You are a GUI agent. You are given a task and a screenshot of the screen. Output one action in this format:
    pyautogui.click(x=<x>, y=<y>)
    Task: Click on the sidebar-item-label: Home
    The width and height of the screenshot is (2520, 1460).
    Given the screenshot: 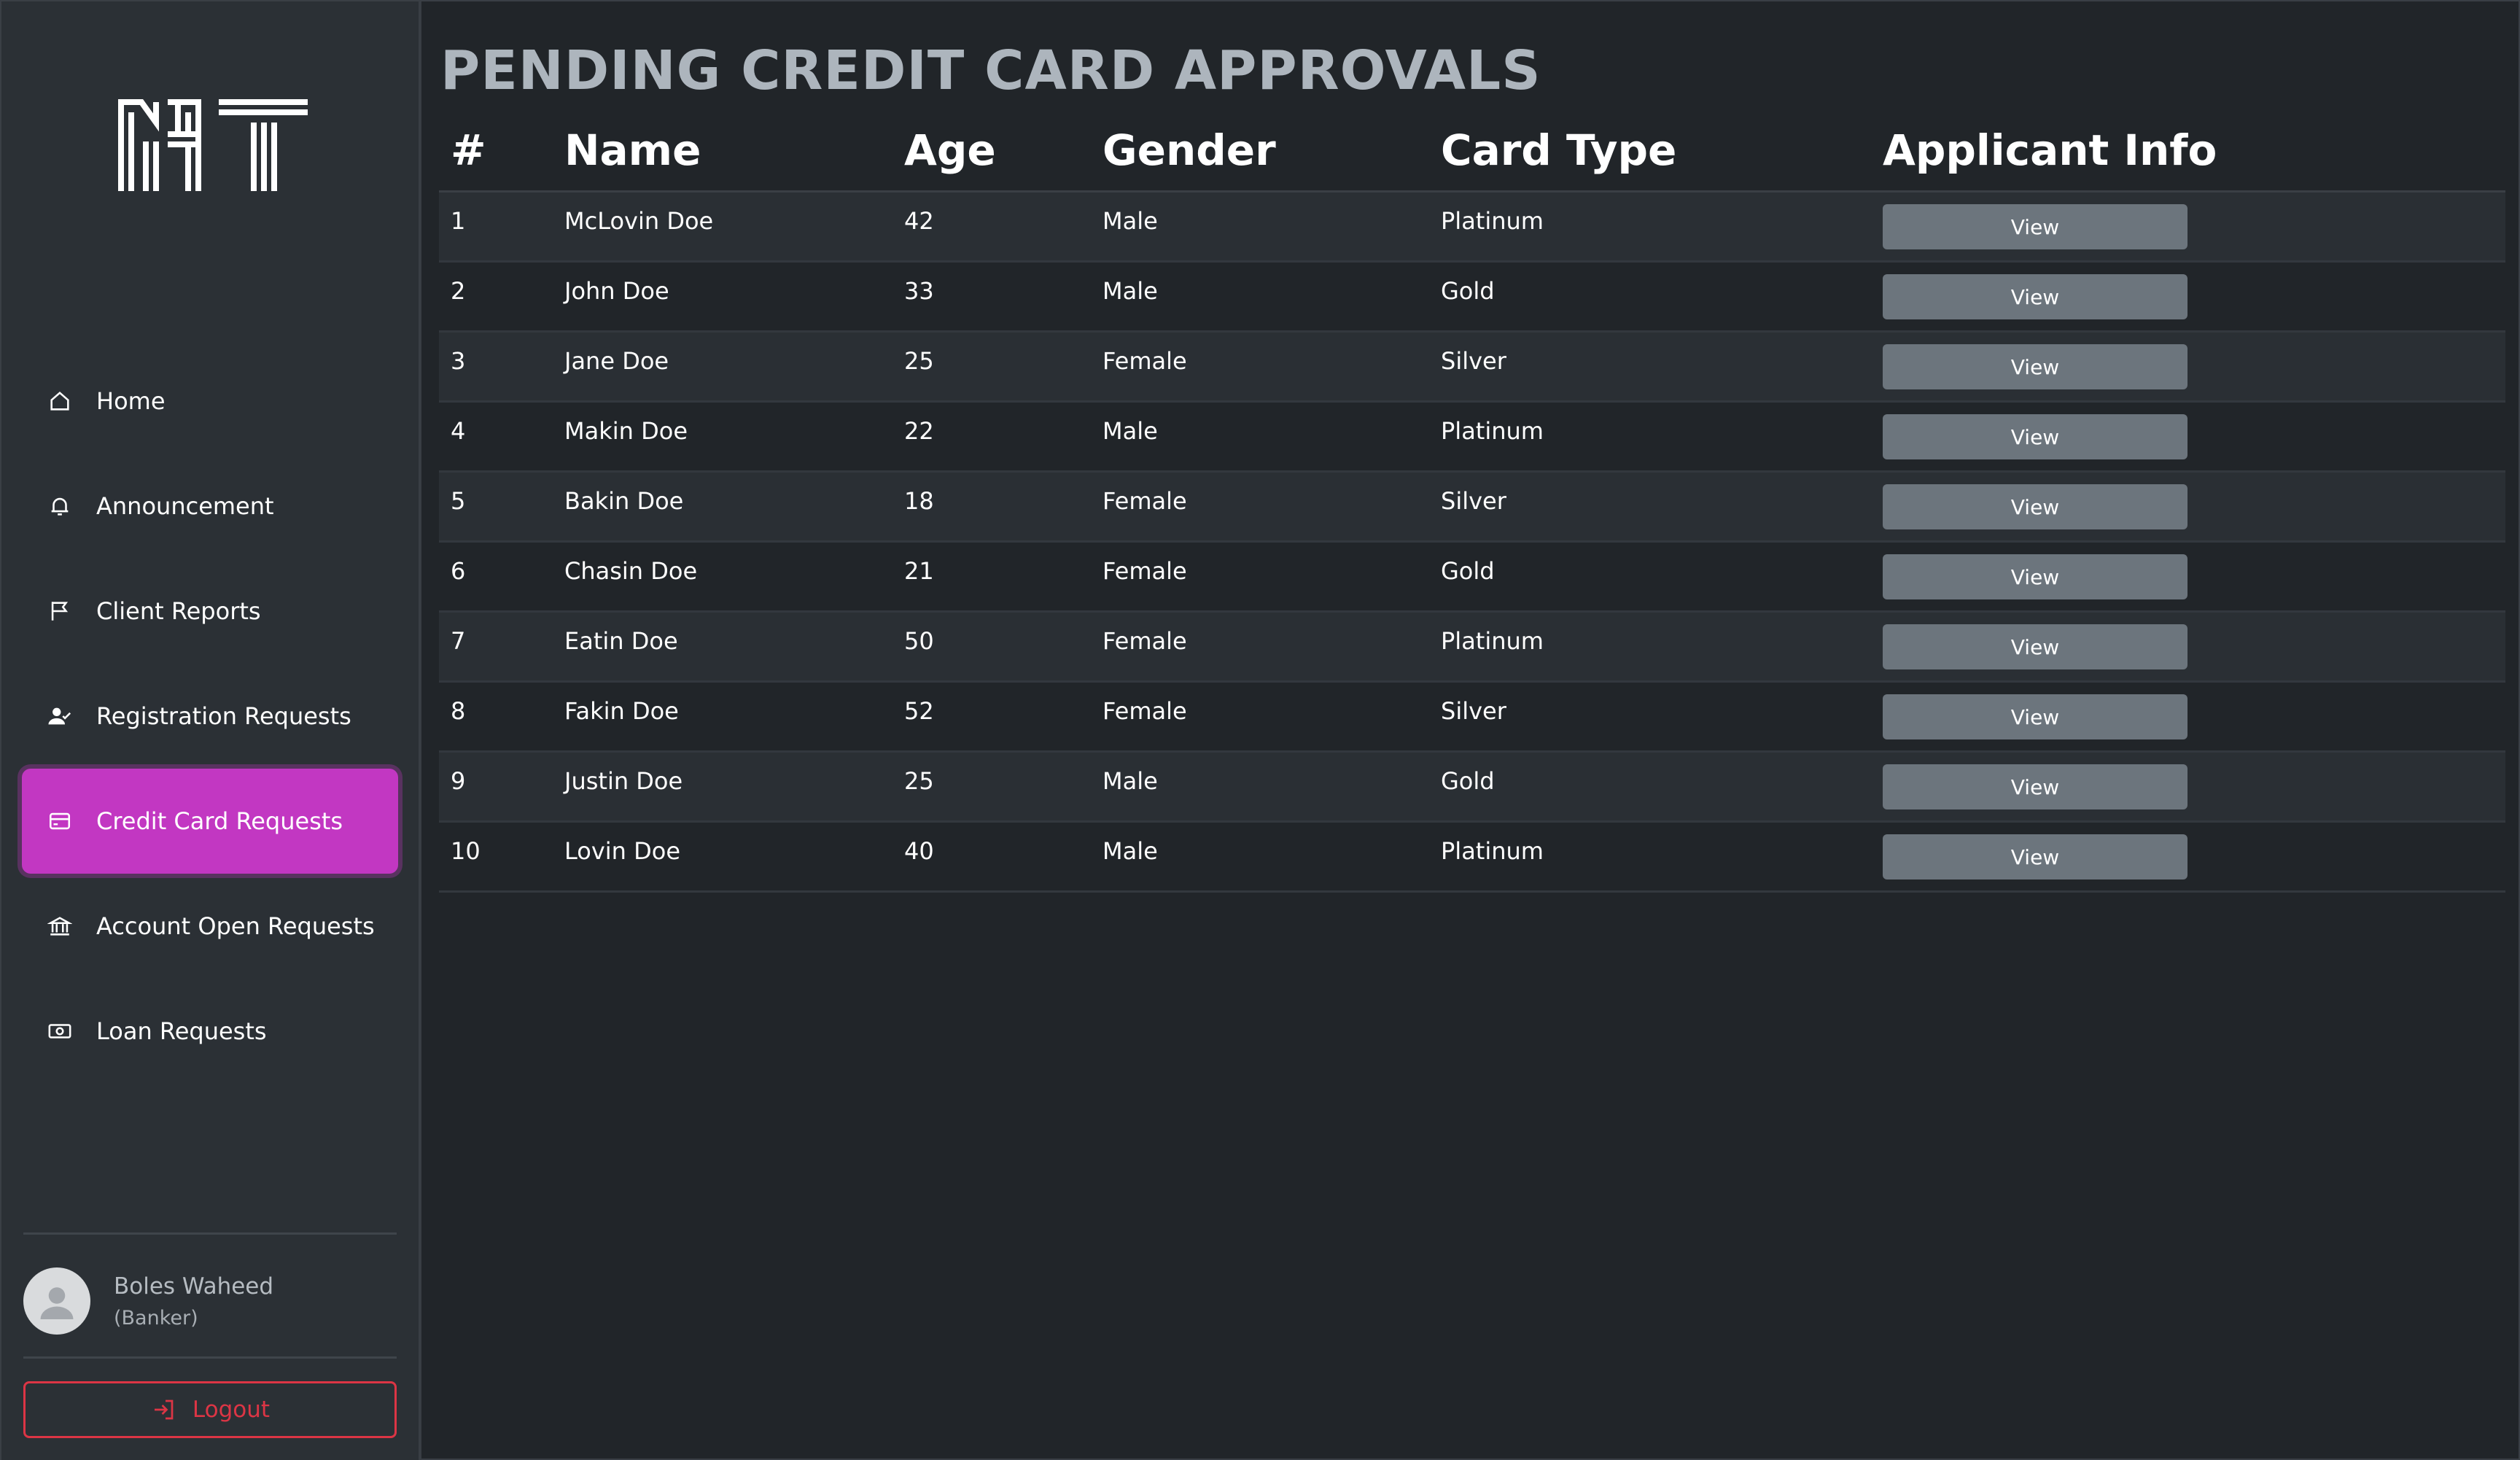 What is the action you would take?
    pyautogui.click(x=131, y=401)
    